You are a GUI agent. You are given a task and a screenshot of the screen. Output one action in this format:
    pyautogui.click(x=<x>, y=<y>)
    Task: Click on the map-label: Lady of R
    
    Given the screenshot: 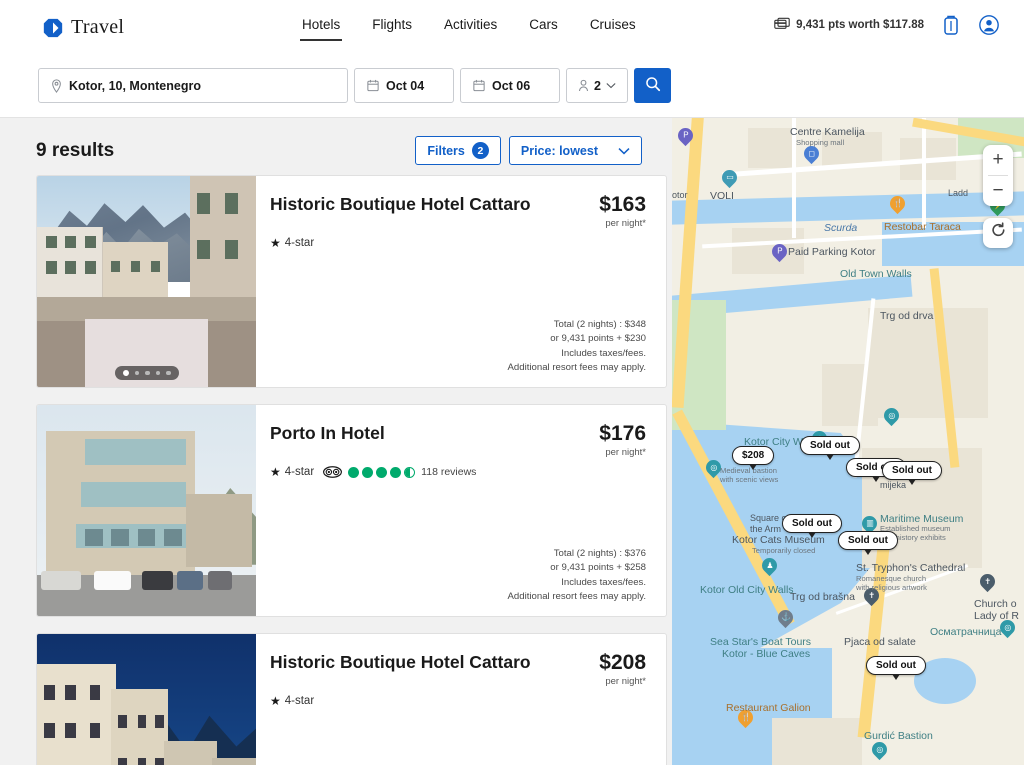 What is the action you would take?
    pyautogui.click(x=996, y=616)
    